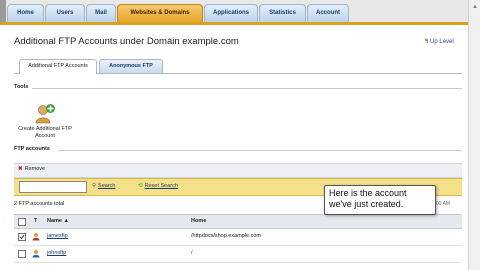 This screenshot has width=480, height=270. What do you see at coordinates (3, 11) in the screenshot?
I see `nav-edge` at bounding box center [3, 11].